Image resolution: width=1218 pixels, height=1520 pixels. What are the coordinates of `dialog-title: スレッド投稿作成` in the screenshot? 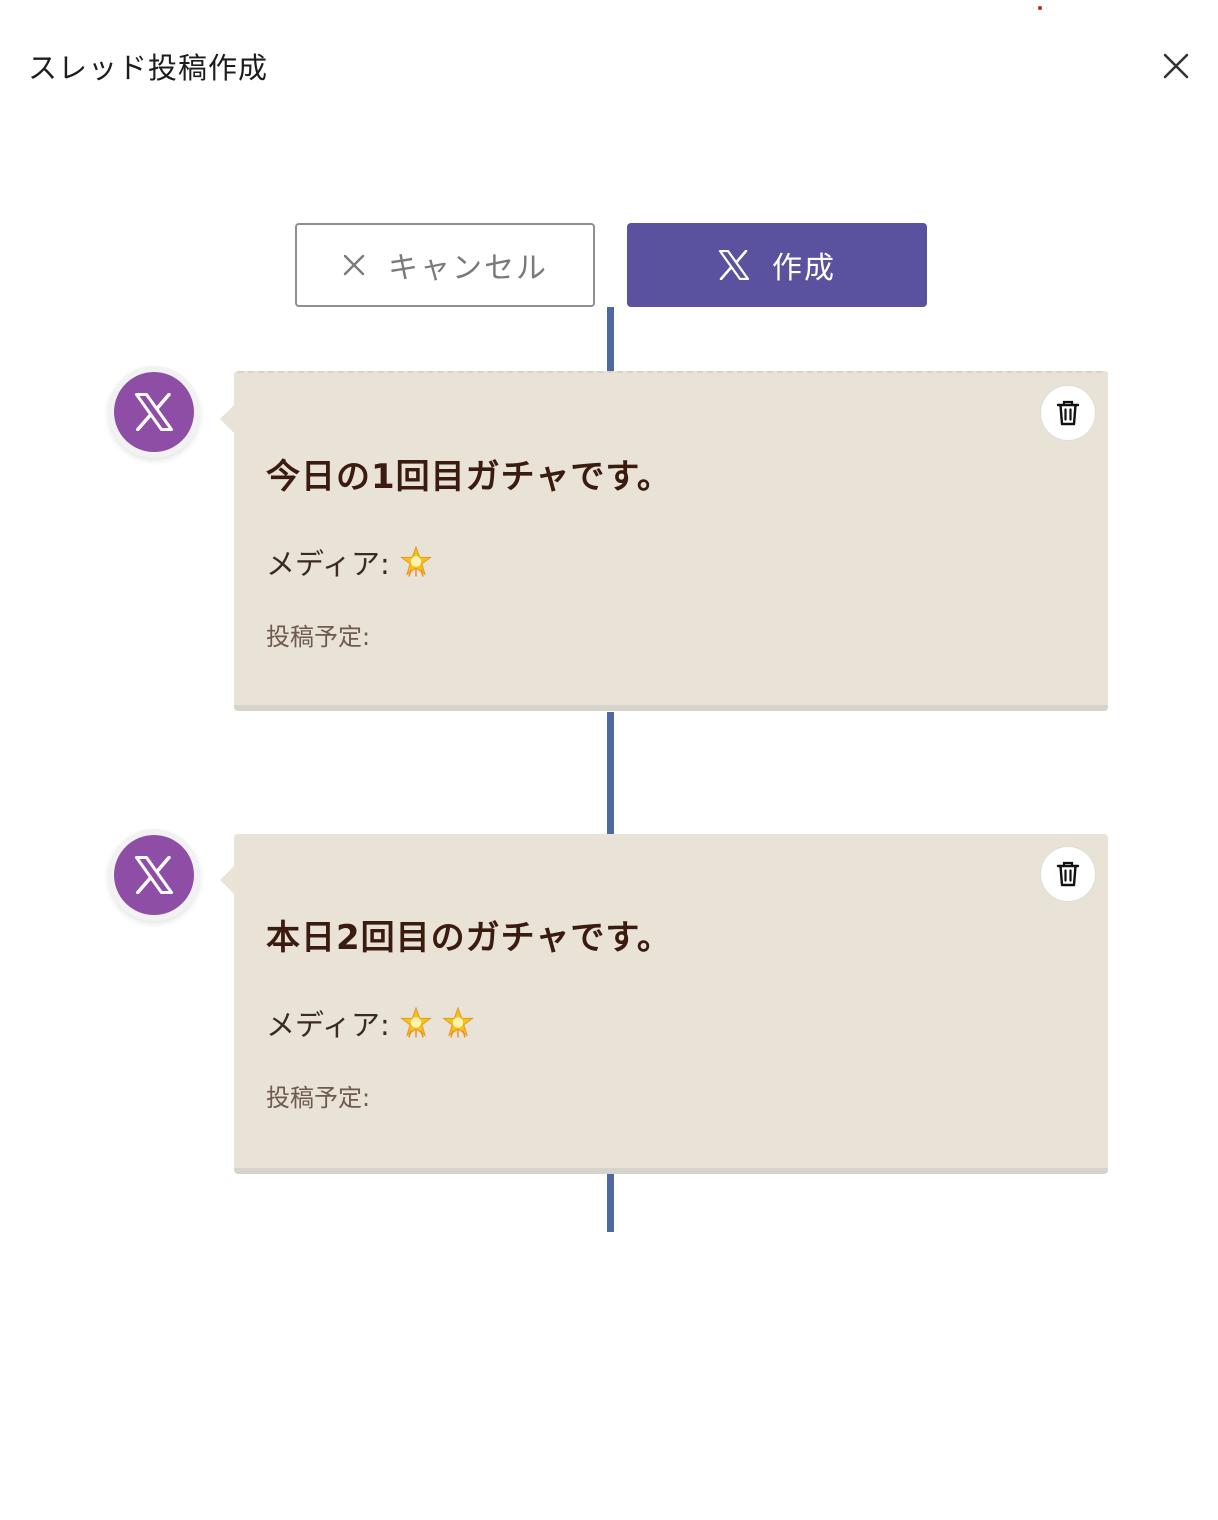 It's located at (148, 68).